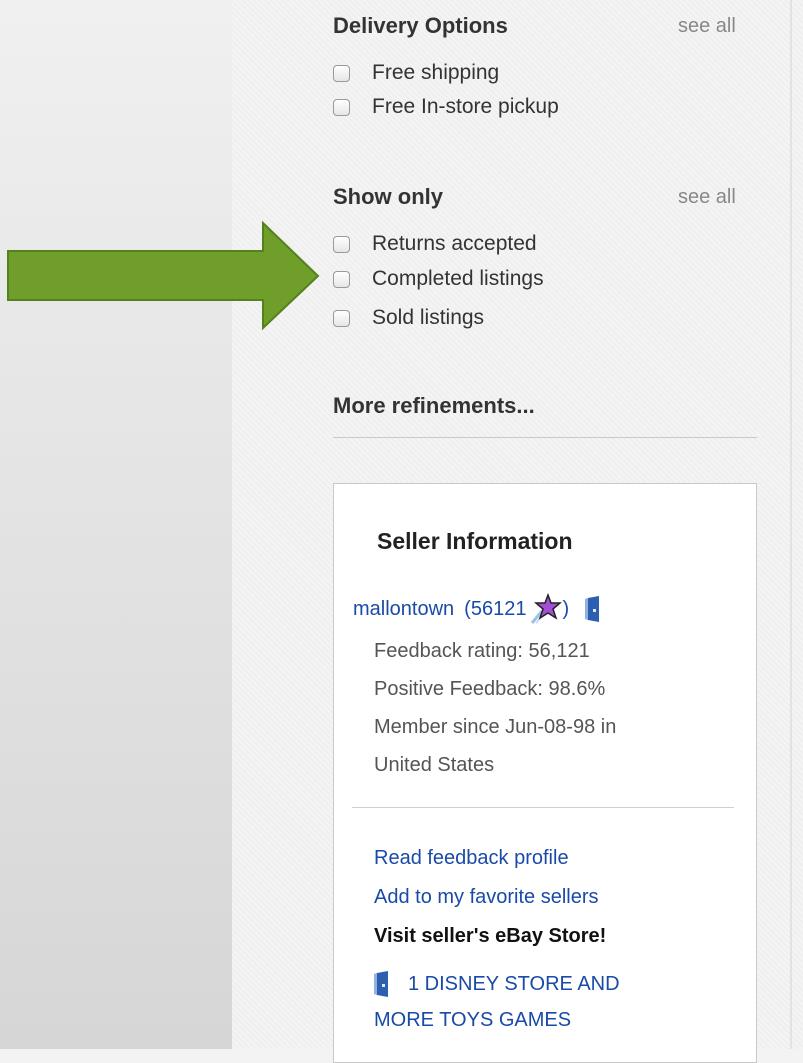  I want to click on right-arrow-icon, so click(163, 275).